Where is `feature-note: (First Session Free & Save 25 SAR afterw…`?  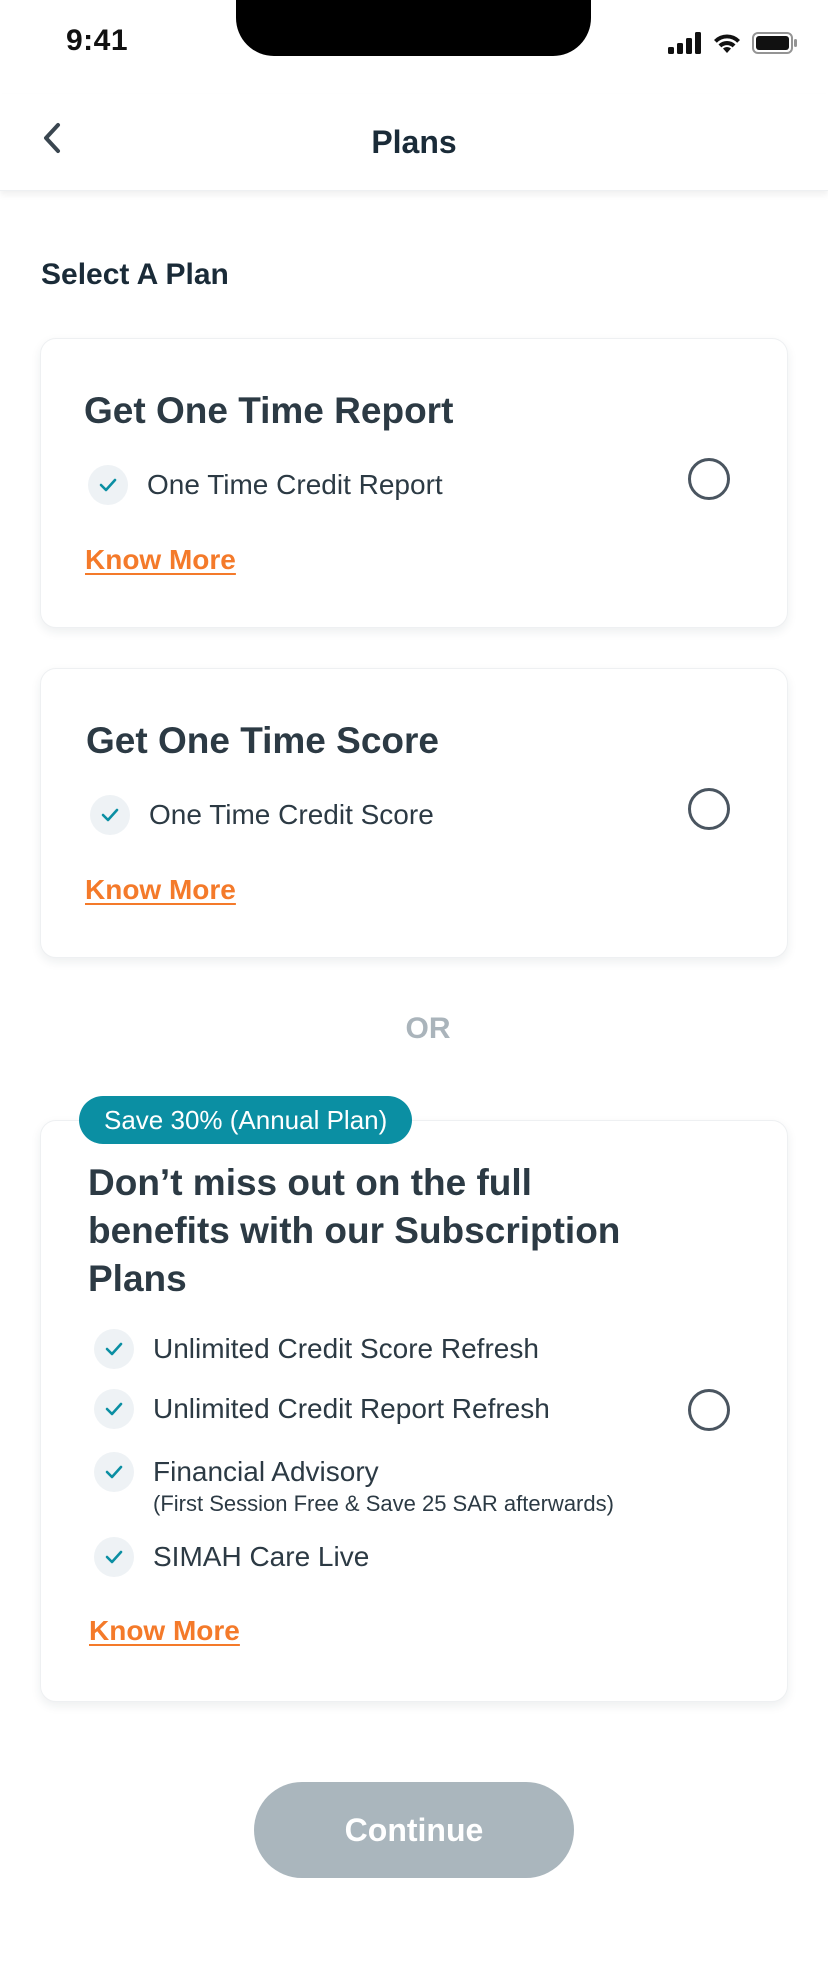
feature-note: (First Session Free & Save 25 SAR afterw… is located at coordinates (383, 1503).